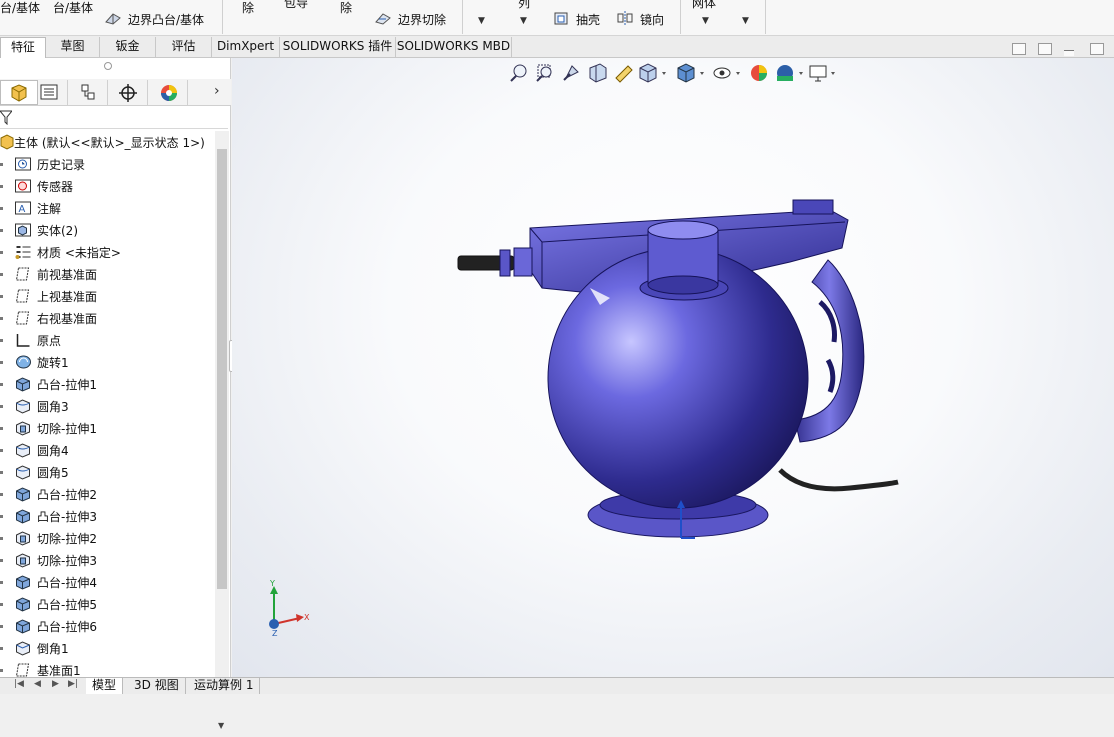  What do you see at coordinates (246, 47) in the screenshot?
I see `tab-dimxpert: DimXpert` at bounding box center [246, 47].